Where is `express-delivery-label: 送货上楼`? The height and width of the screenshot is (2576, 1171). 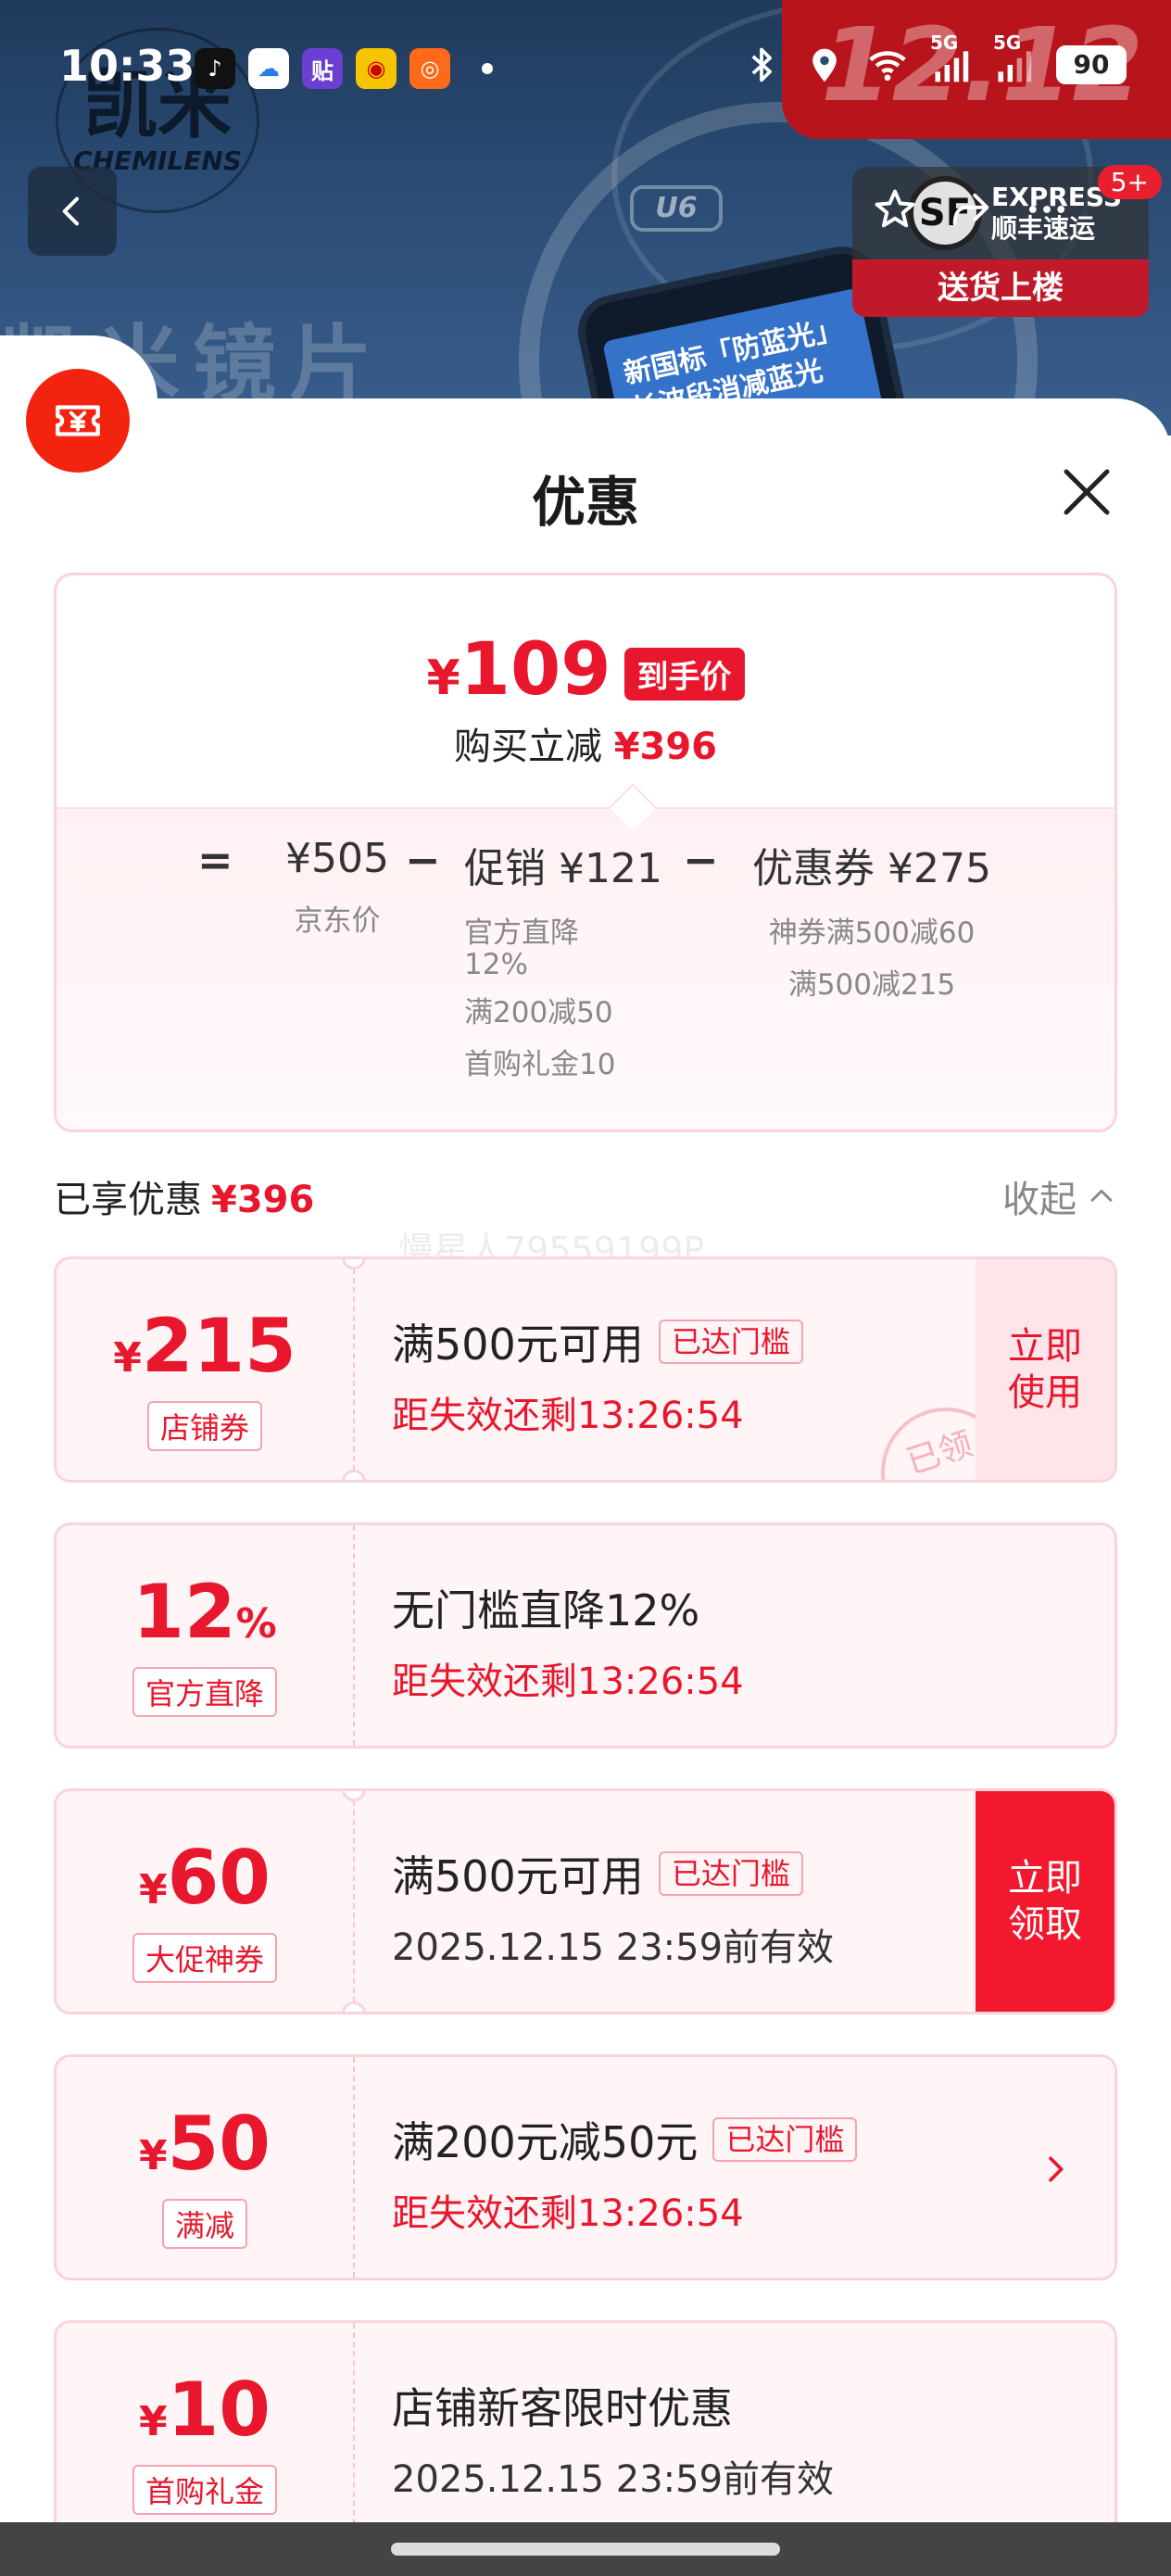 express-delivery-label: 送货上楼 is located at coordinates (1001, 288).